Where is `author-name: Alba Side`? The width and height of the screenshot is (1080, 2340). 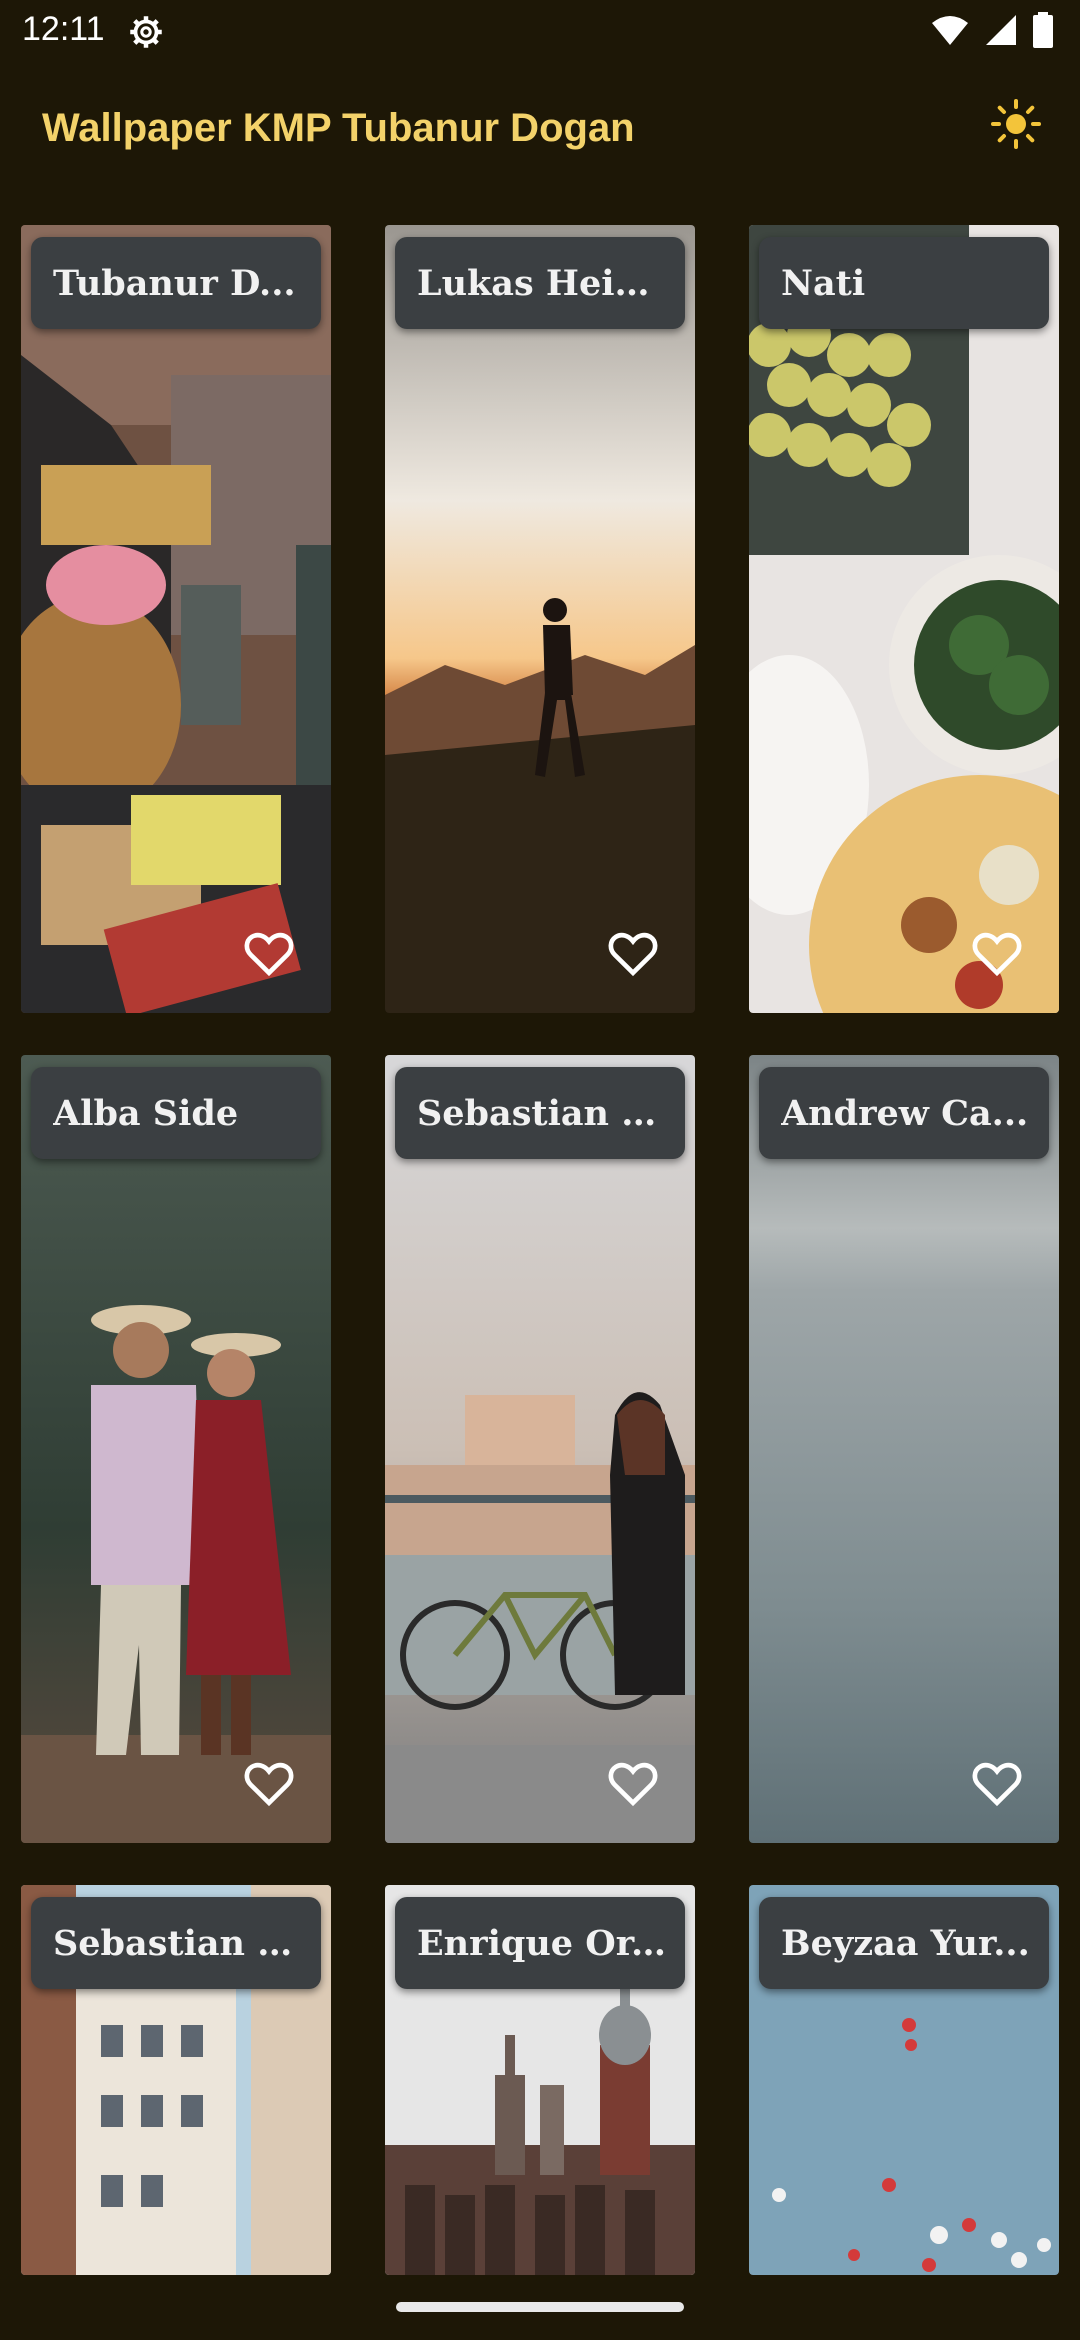
author-name: Alba Side is located at coordinates (146, 1113).